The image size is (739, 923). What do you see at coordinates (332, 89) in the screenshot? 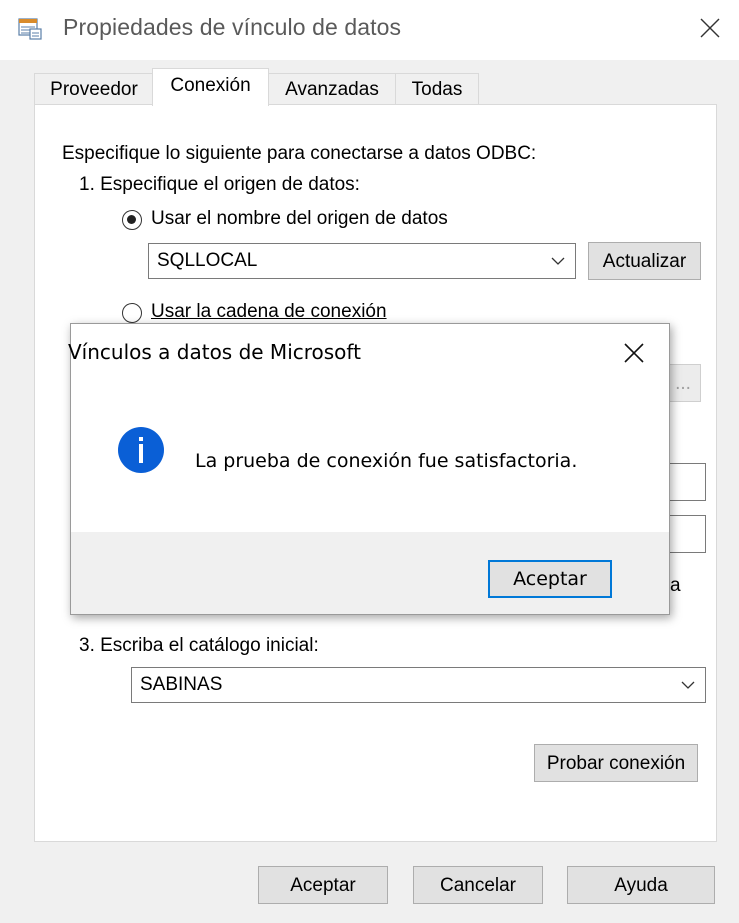
I see `tab-avanzadas: Avanzadas` at bounding box center [332, 89].